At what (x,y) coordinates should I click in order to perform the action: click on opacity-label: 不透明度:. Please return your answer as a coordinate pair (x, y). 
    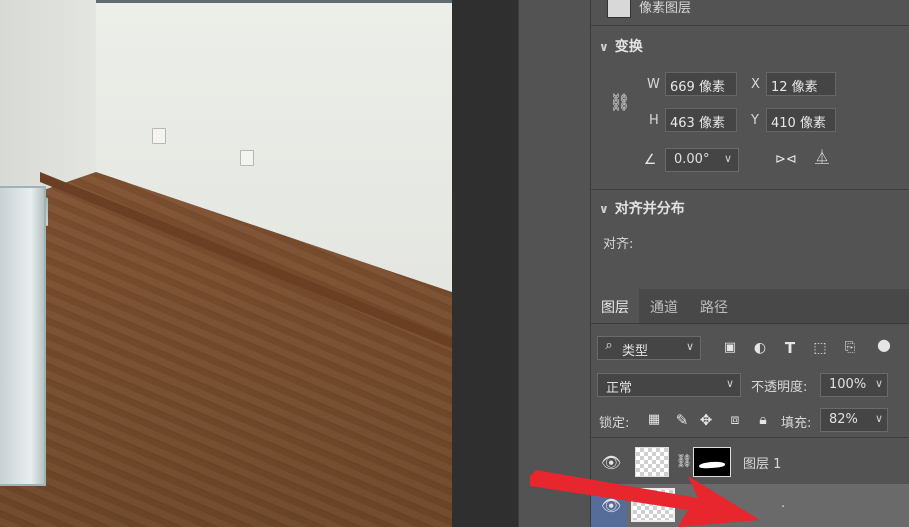
    Looking at the image, I should click on (779, 387).